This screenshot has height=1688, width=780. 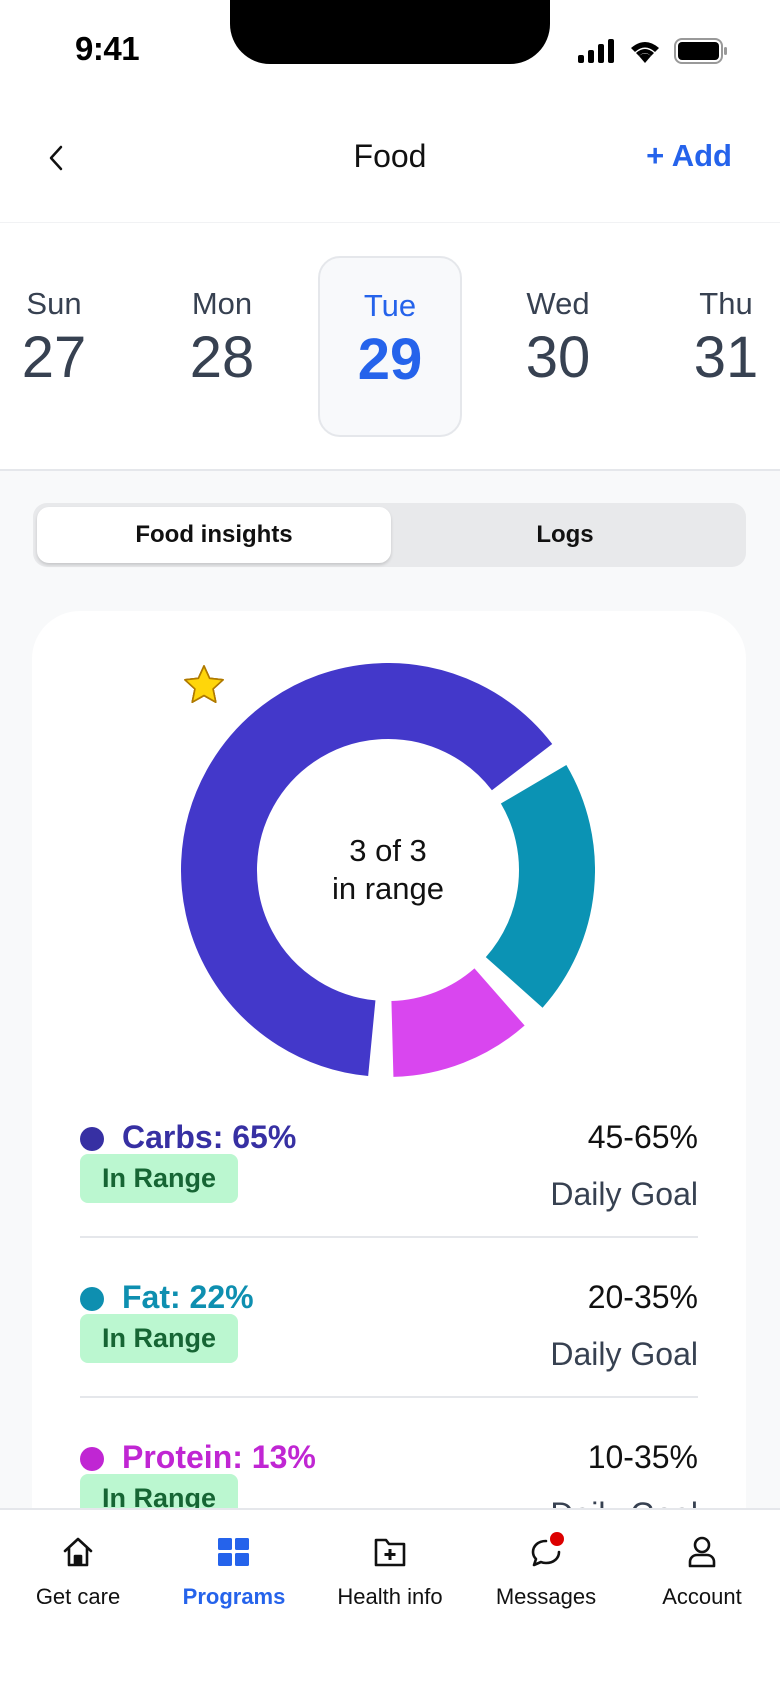 I want to click on tab-food-insights: Food insights, so click(x=214, y=535).